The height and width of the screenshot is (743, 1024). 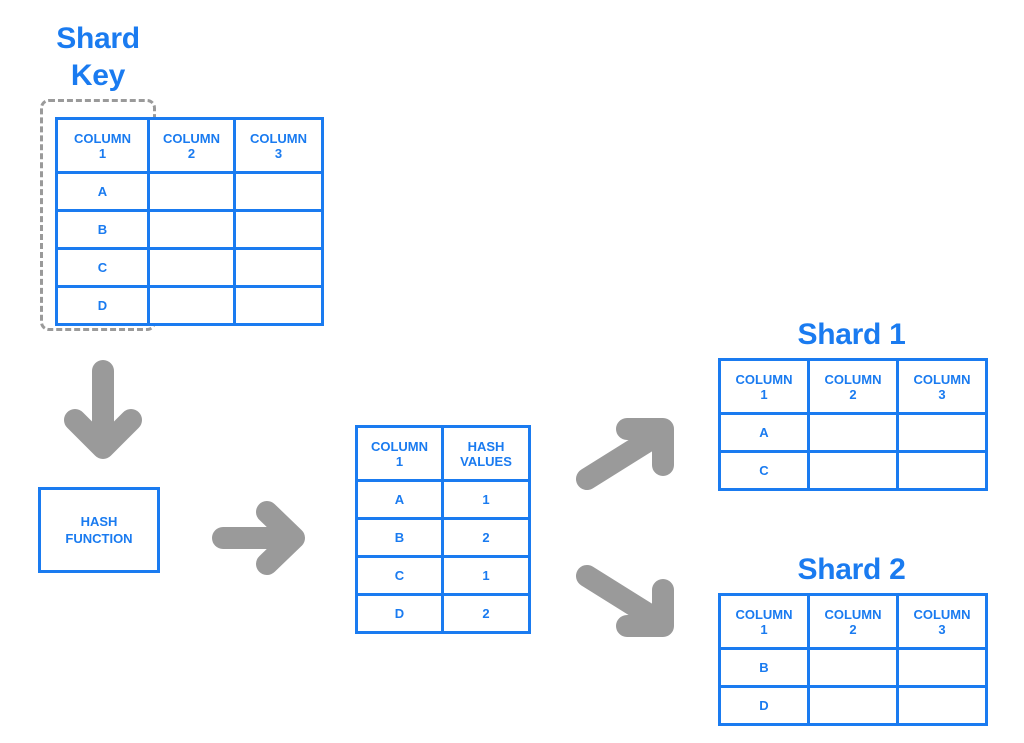 I want to click on shard-1-table-row: A, so click(x=853, y=432).